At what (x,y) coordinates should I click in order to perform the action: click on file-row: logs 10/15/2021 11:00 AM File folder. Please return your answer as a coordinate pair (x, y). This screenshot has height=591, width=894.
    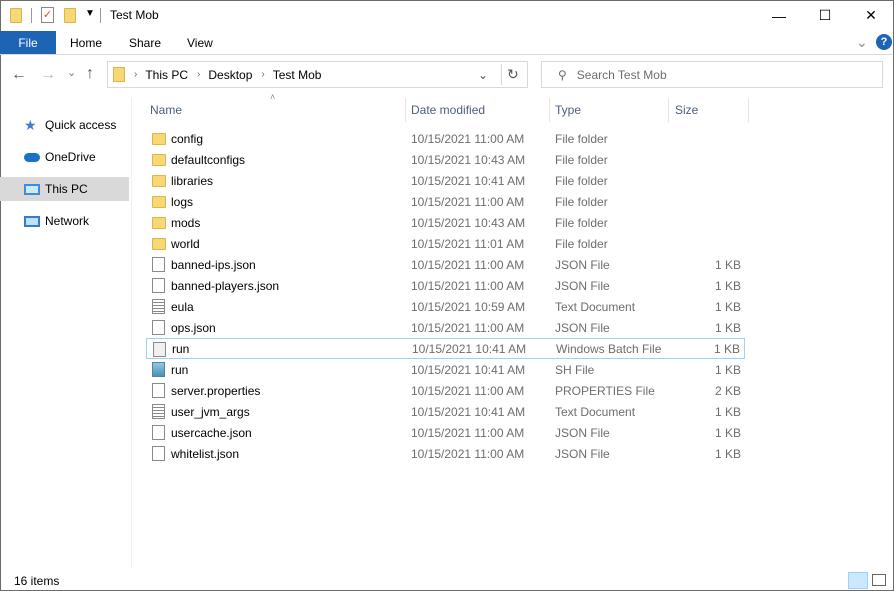
    Looking at the image, I should click on (445, 201).